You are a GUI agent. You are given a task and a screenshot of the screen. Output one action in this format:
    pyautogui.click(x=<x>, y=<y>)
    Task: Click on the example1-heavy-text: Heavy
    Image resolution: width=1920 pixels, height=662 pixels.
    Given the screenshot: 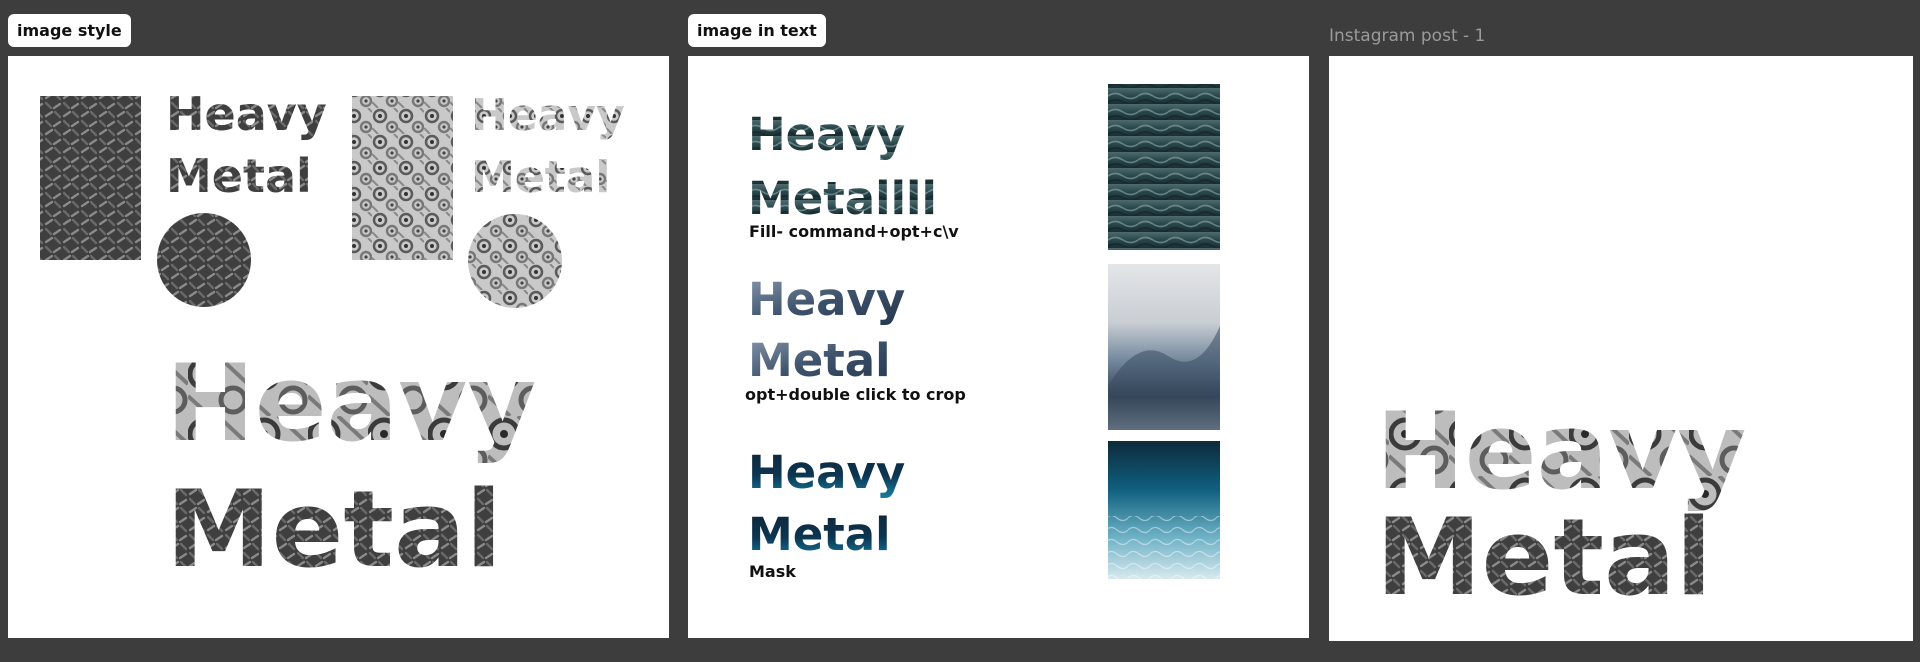 What is the action you would take?
    pyautogui.click(x=826, y=134)
    